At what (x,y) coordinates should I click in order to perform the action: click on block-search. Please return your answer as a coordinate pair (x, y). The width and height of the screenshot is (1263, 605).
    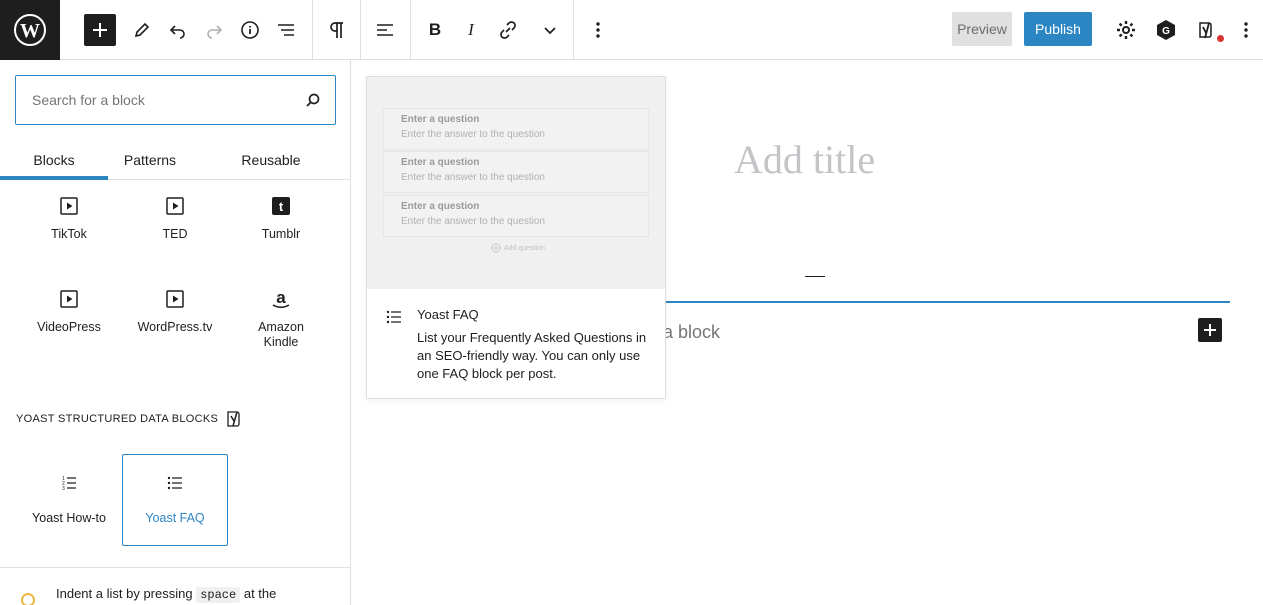
    Looking at the image, I should click on (175, 100).